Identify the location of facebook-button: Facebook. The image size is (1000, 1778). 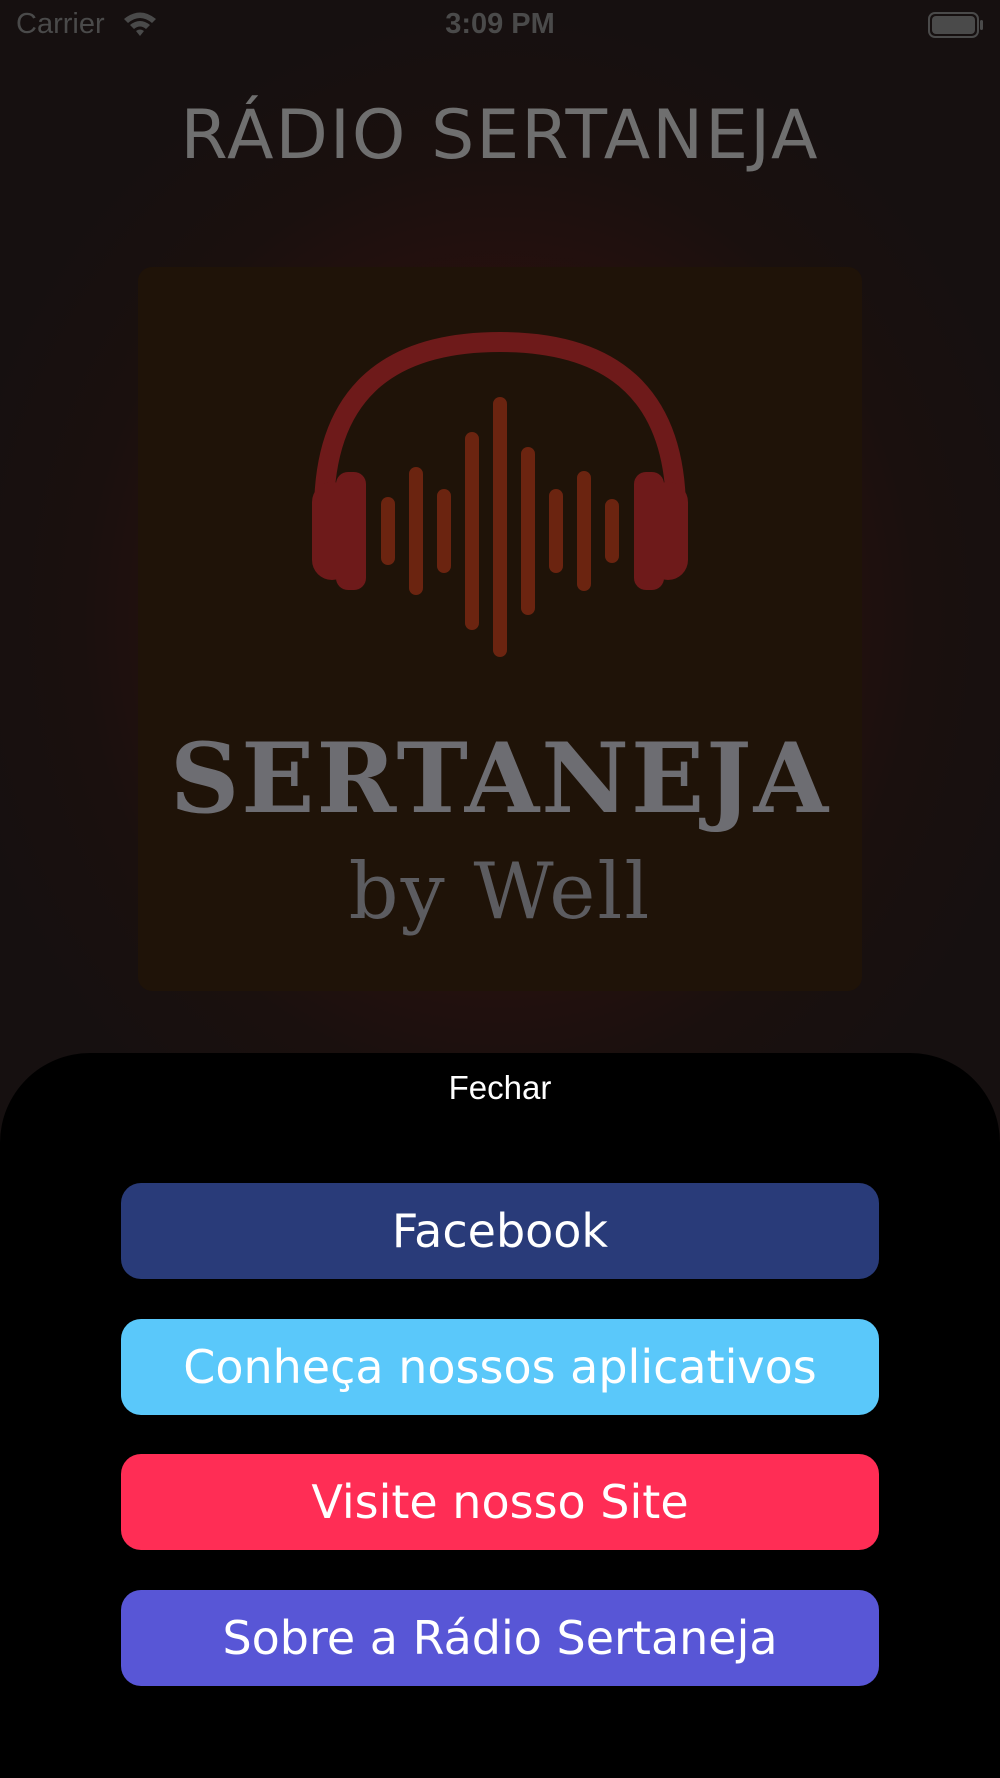
(500, 1231).